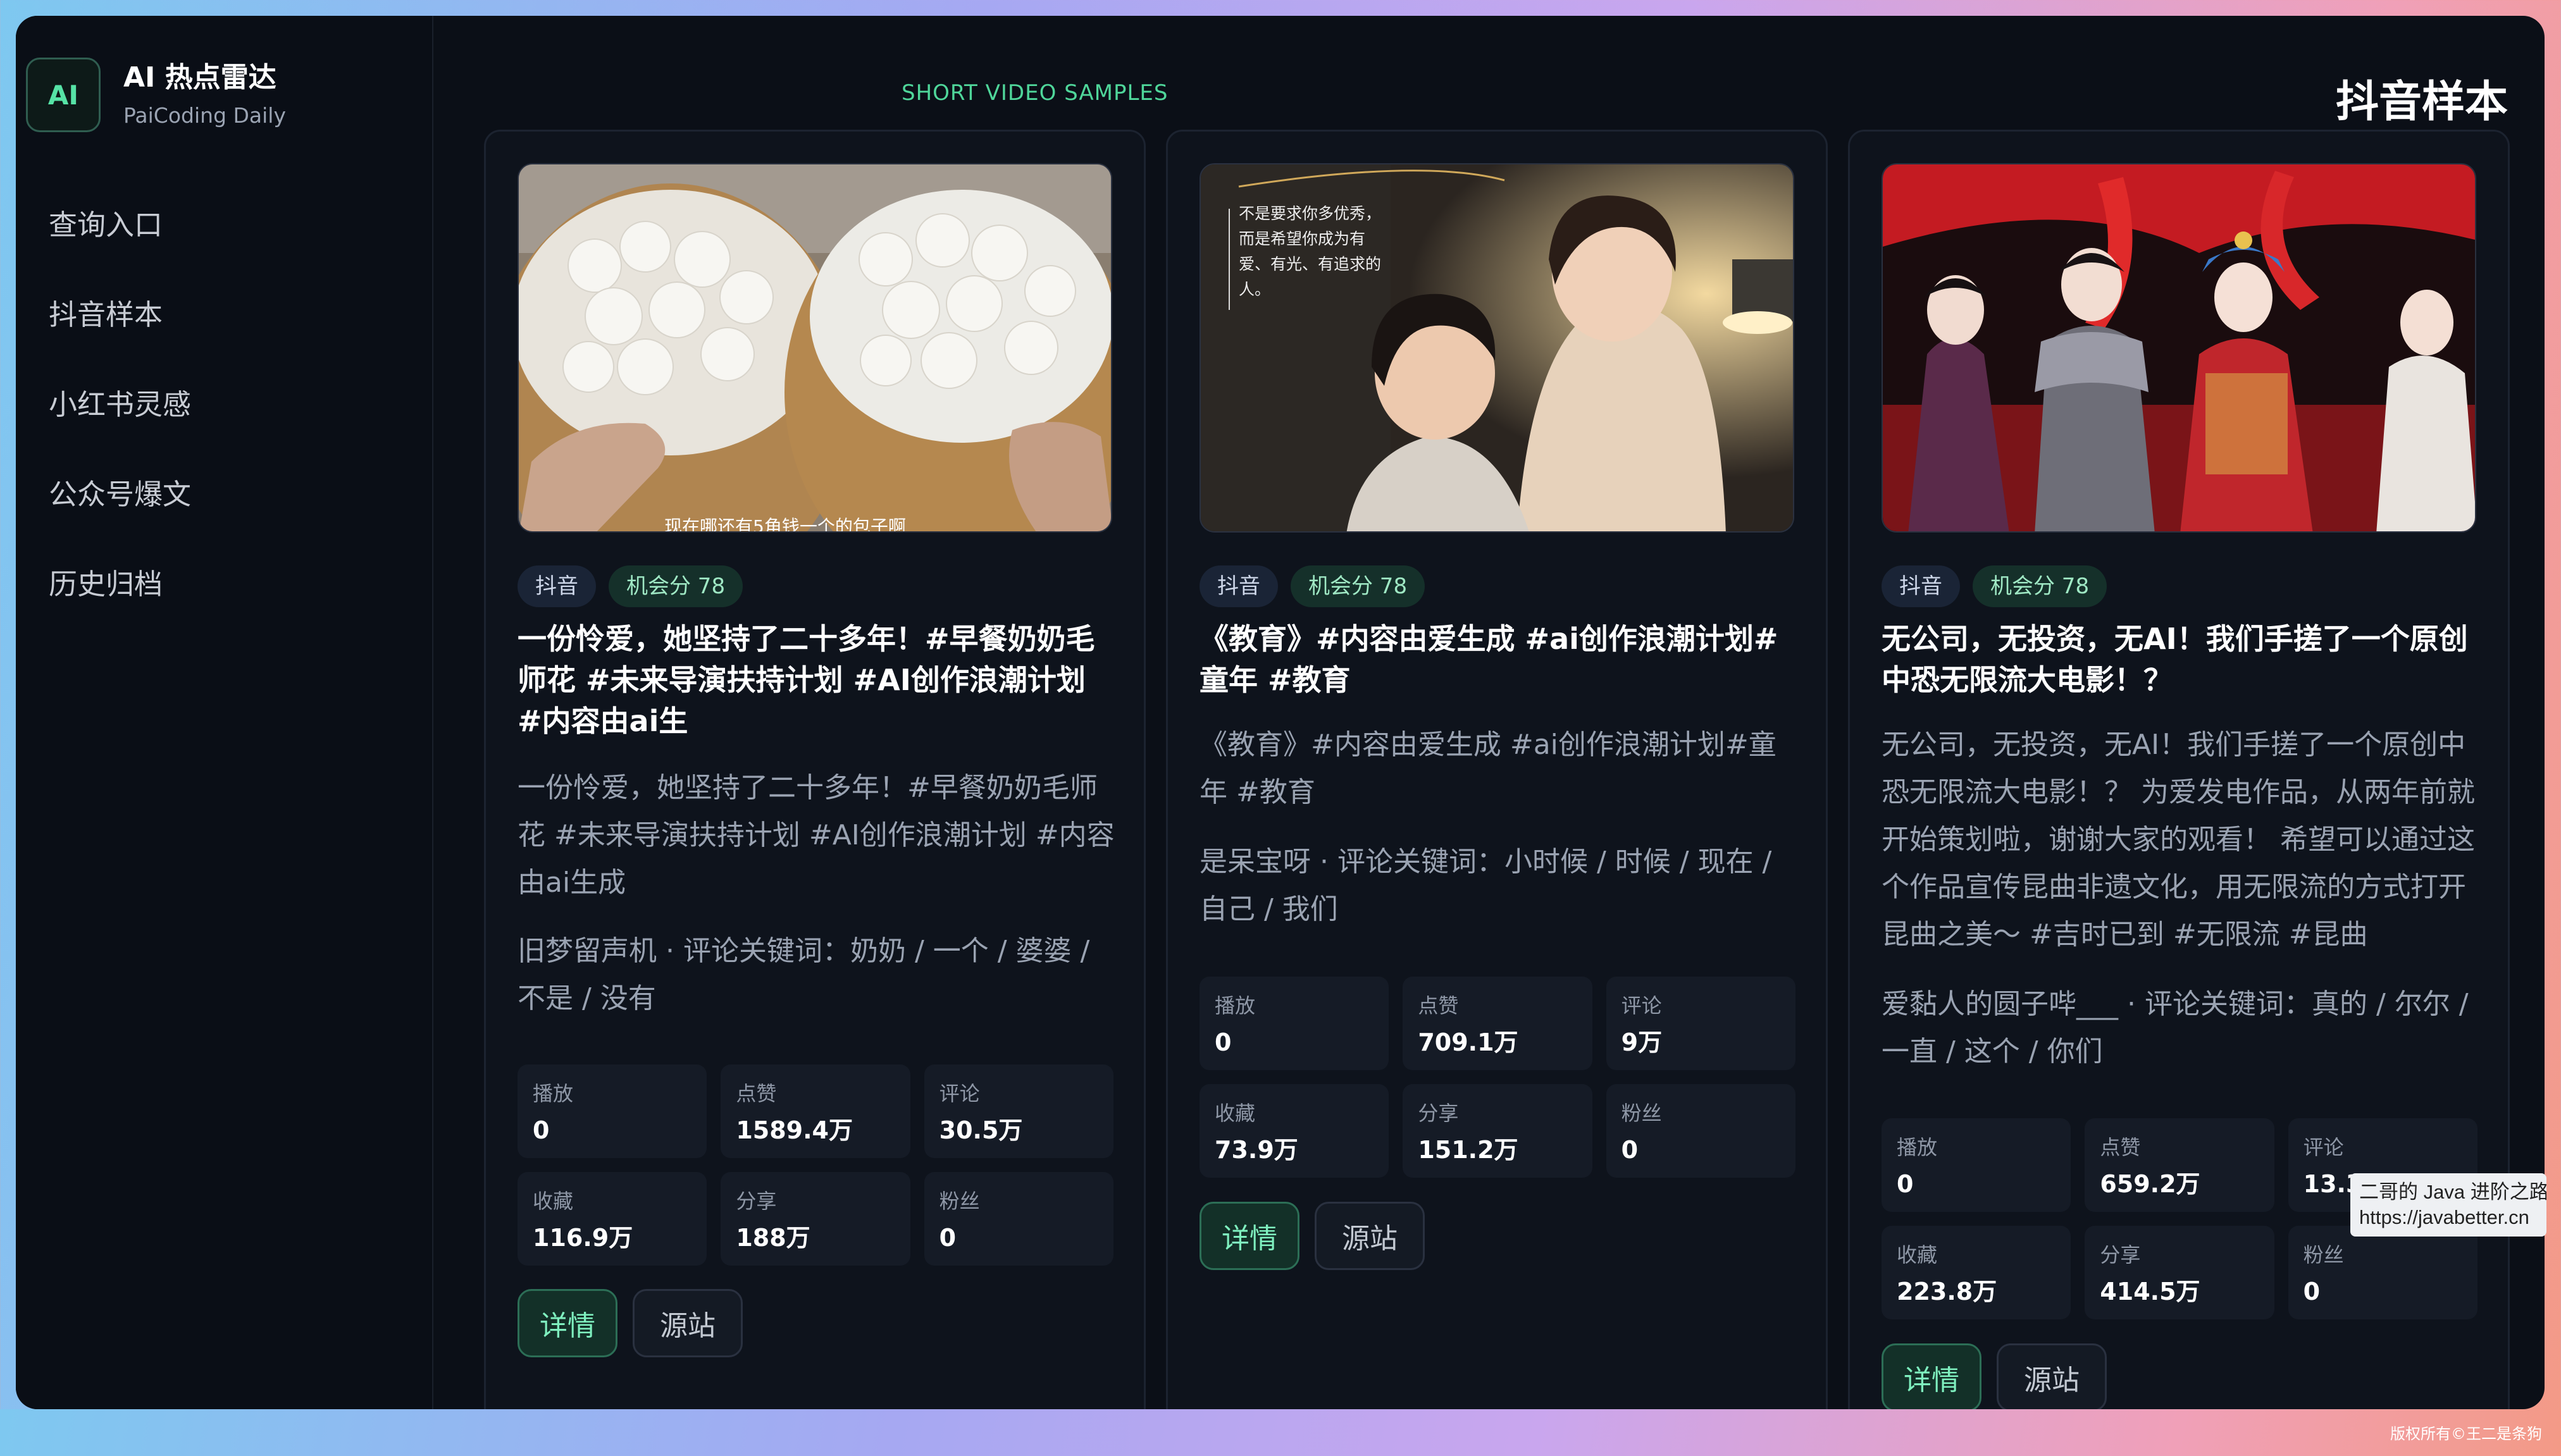  I want to click on stat-likes: 点赞 659.2万, so click(2179, 1165).